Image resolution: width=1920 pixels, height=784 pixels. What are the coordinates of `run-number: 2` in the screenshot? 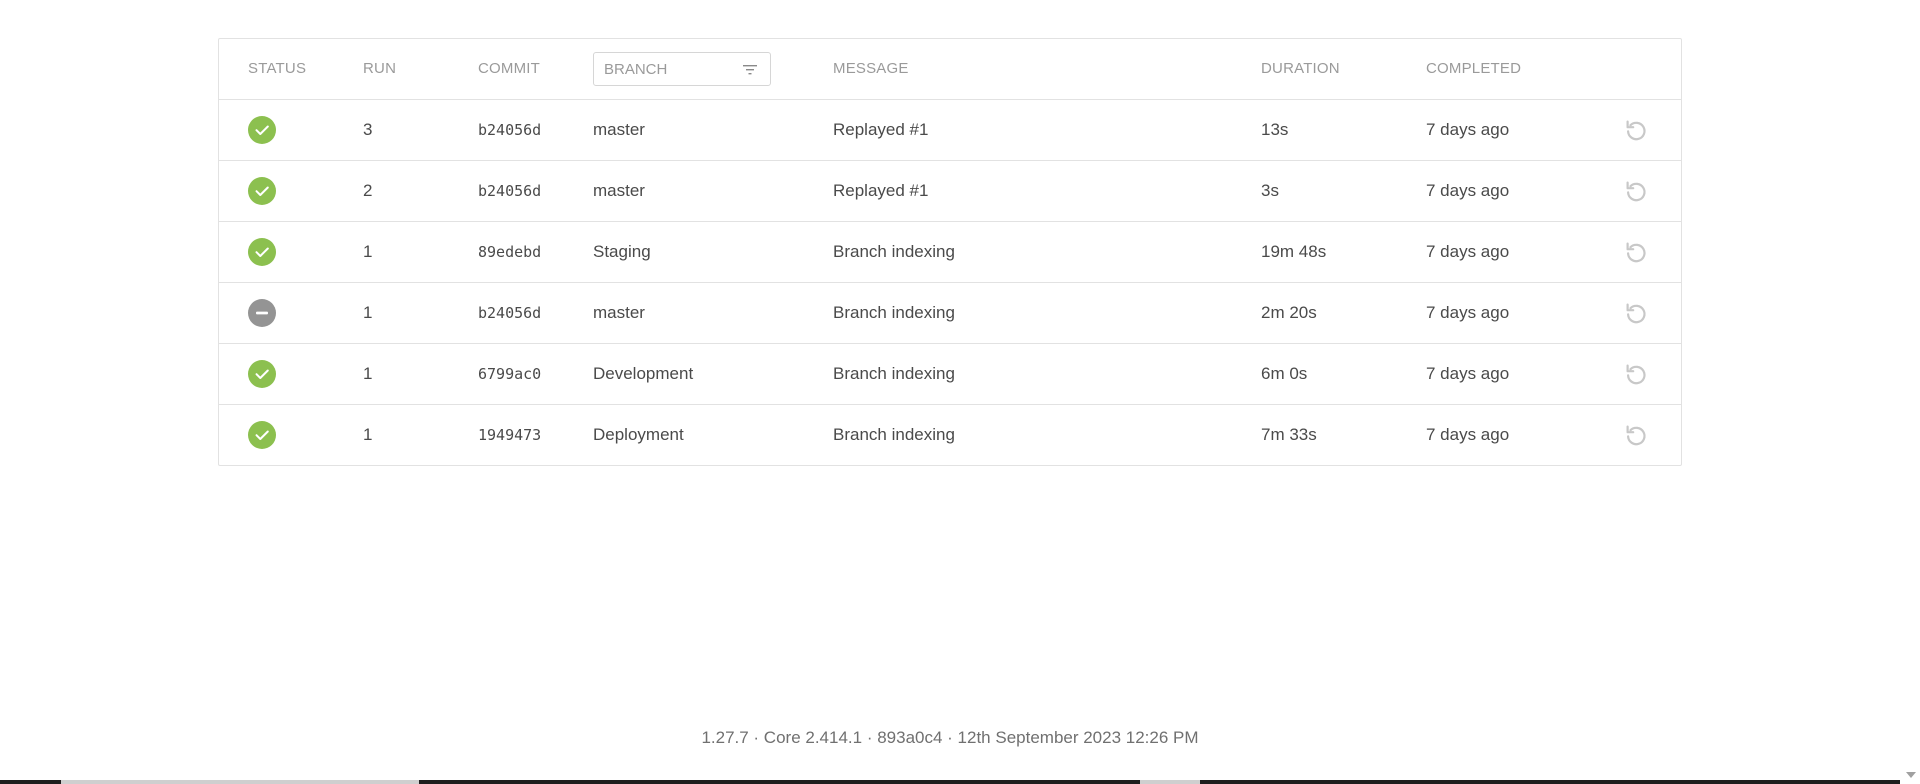 It's located at (367, 191).